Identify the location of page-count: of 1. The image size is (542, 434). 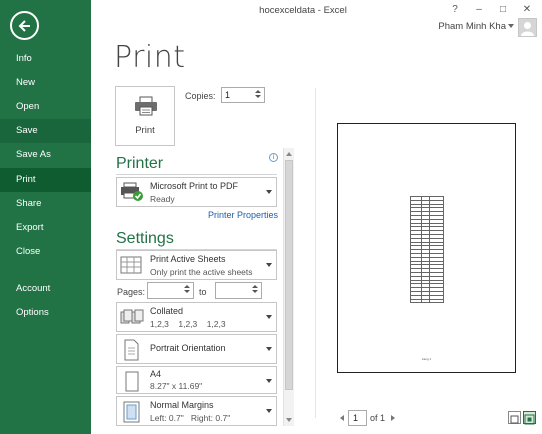
(378, 418).